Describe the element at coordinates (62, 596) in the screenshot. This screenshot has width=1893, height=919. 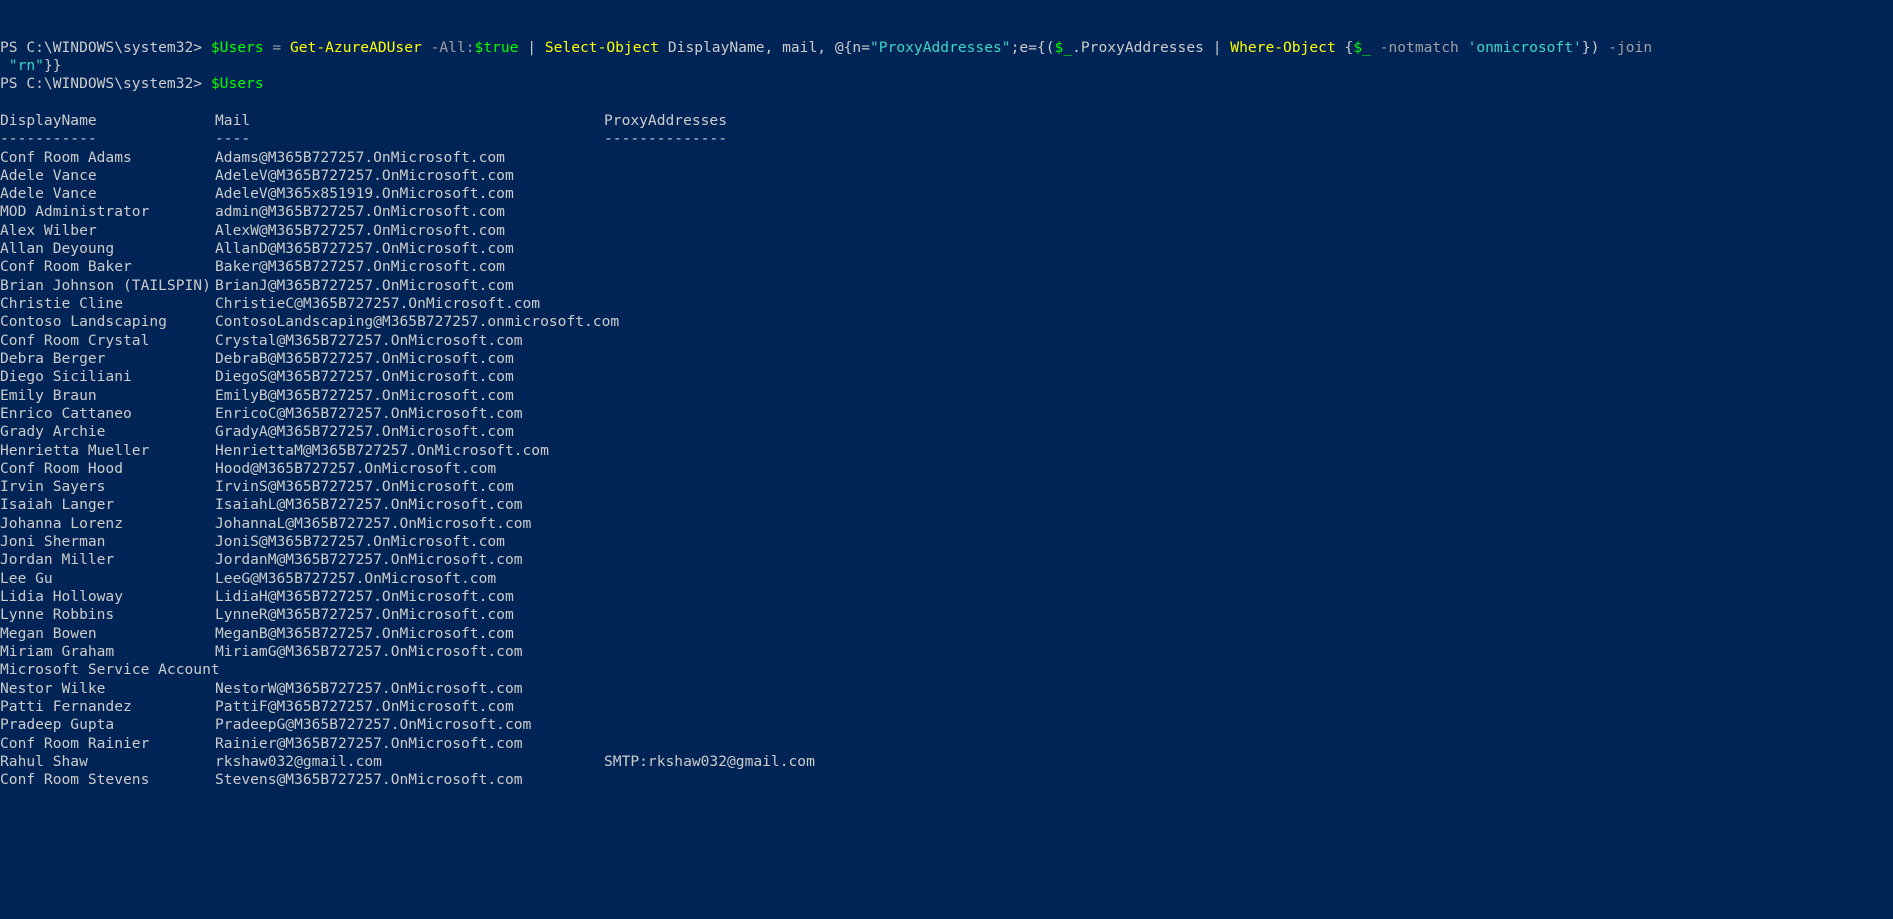
I see `table-cell-displayname: Lidia Holloway` at that location.